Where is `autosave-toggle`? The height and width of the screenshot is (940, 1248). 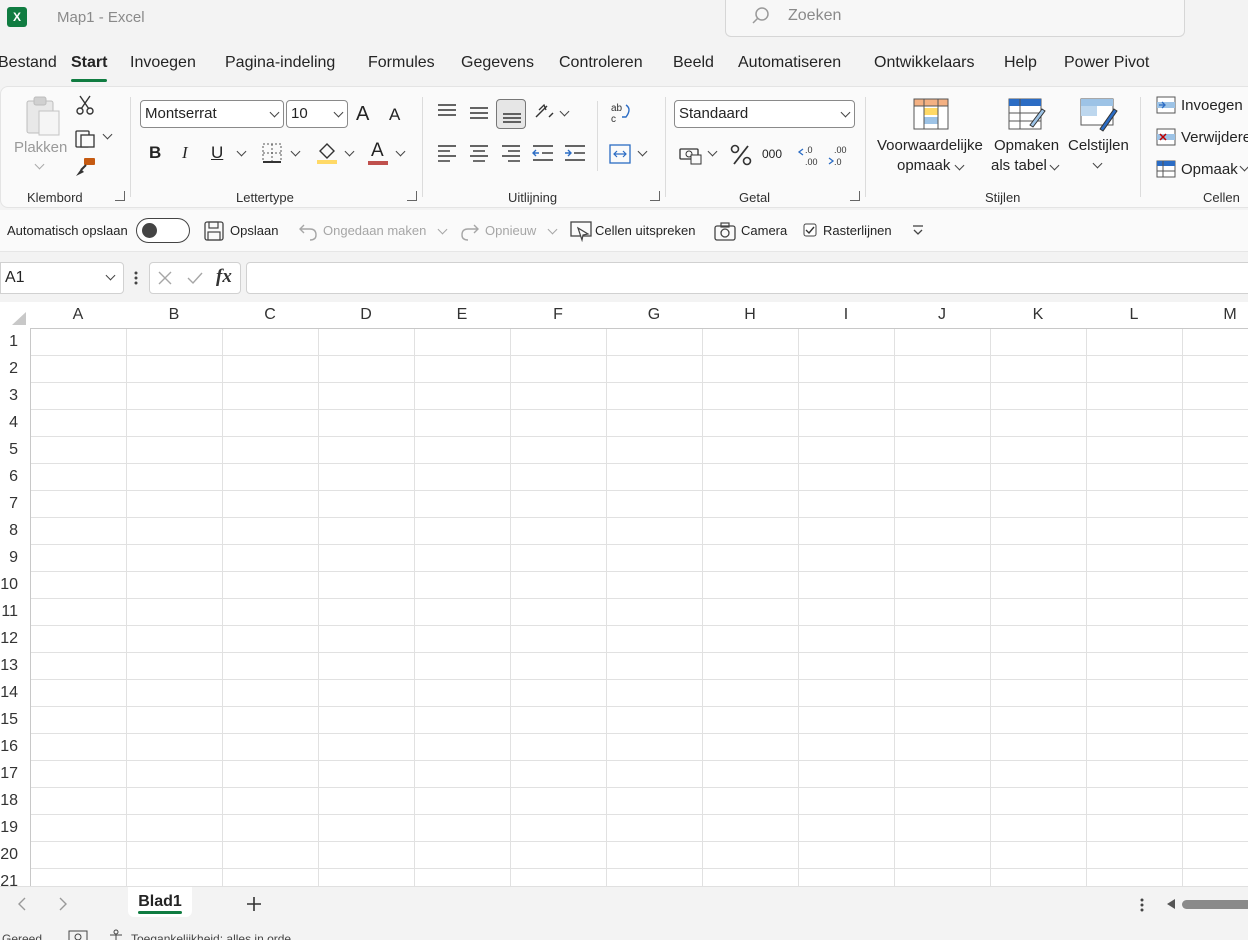 autosave-toggle is located at coordinates (163, 230).